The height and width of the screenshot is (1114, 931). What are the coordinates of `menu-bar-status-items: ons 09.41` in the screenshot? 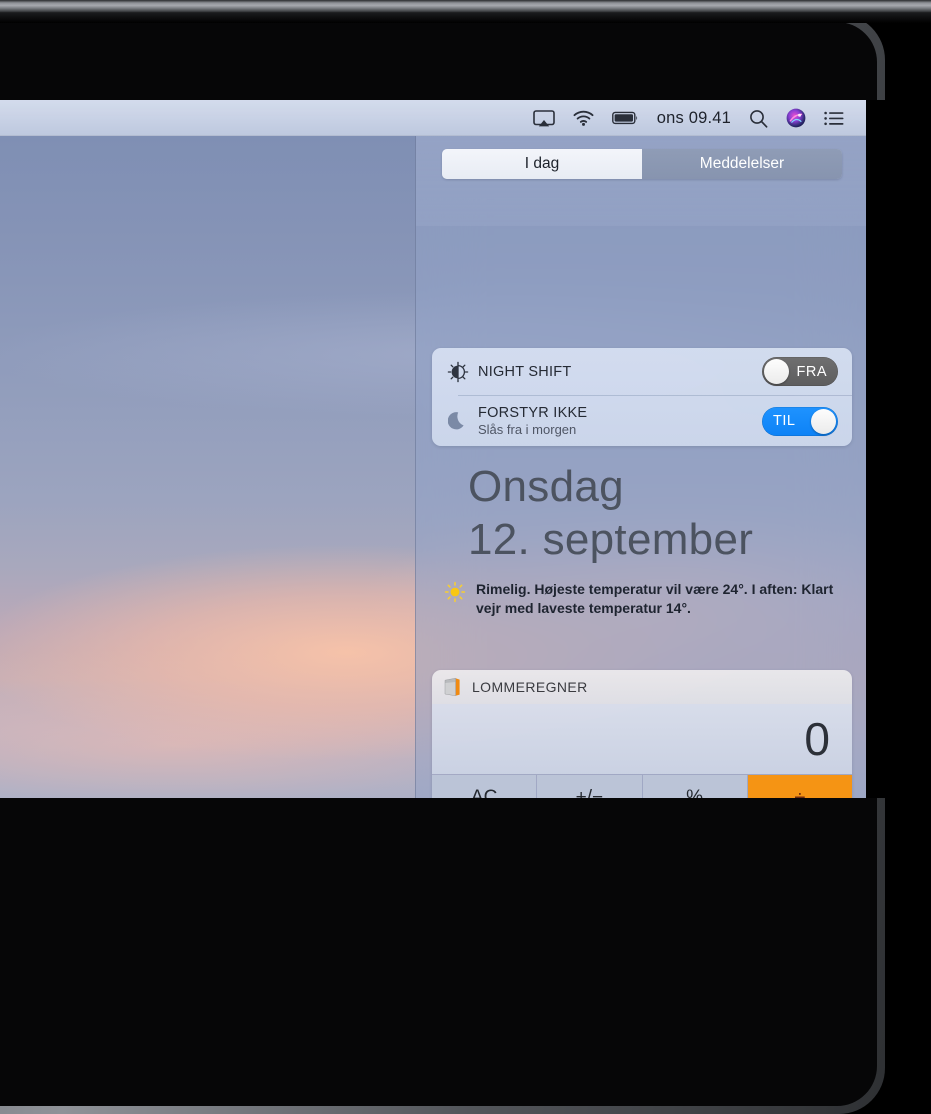 It's located at (688, 118).